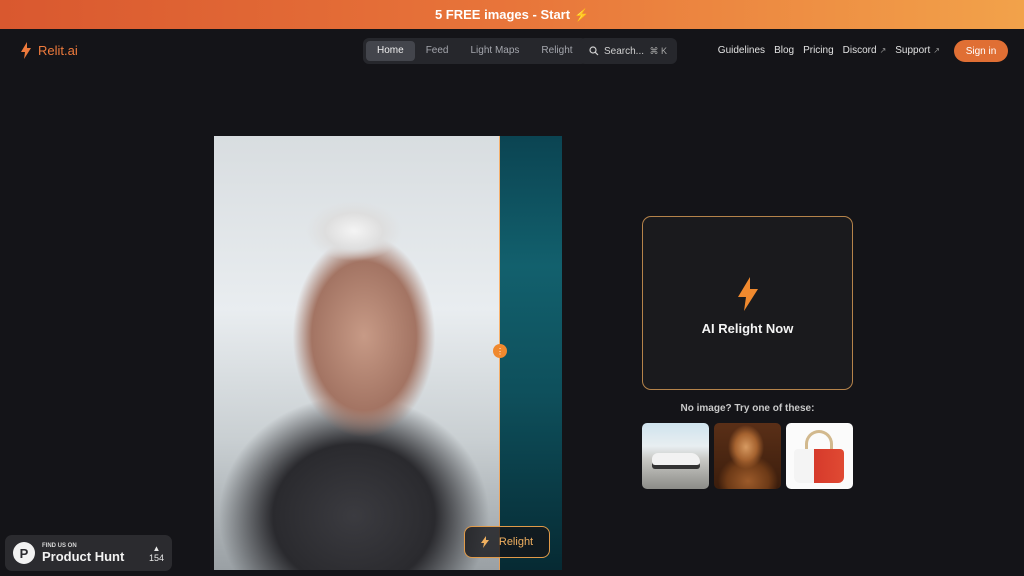 The width and height of the screenshot is (1024, 576). What do you see at coordinates (917, 50) in the screenshot?
I see `link-support: Support ↗` at bounding box center [917, 50].